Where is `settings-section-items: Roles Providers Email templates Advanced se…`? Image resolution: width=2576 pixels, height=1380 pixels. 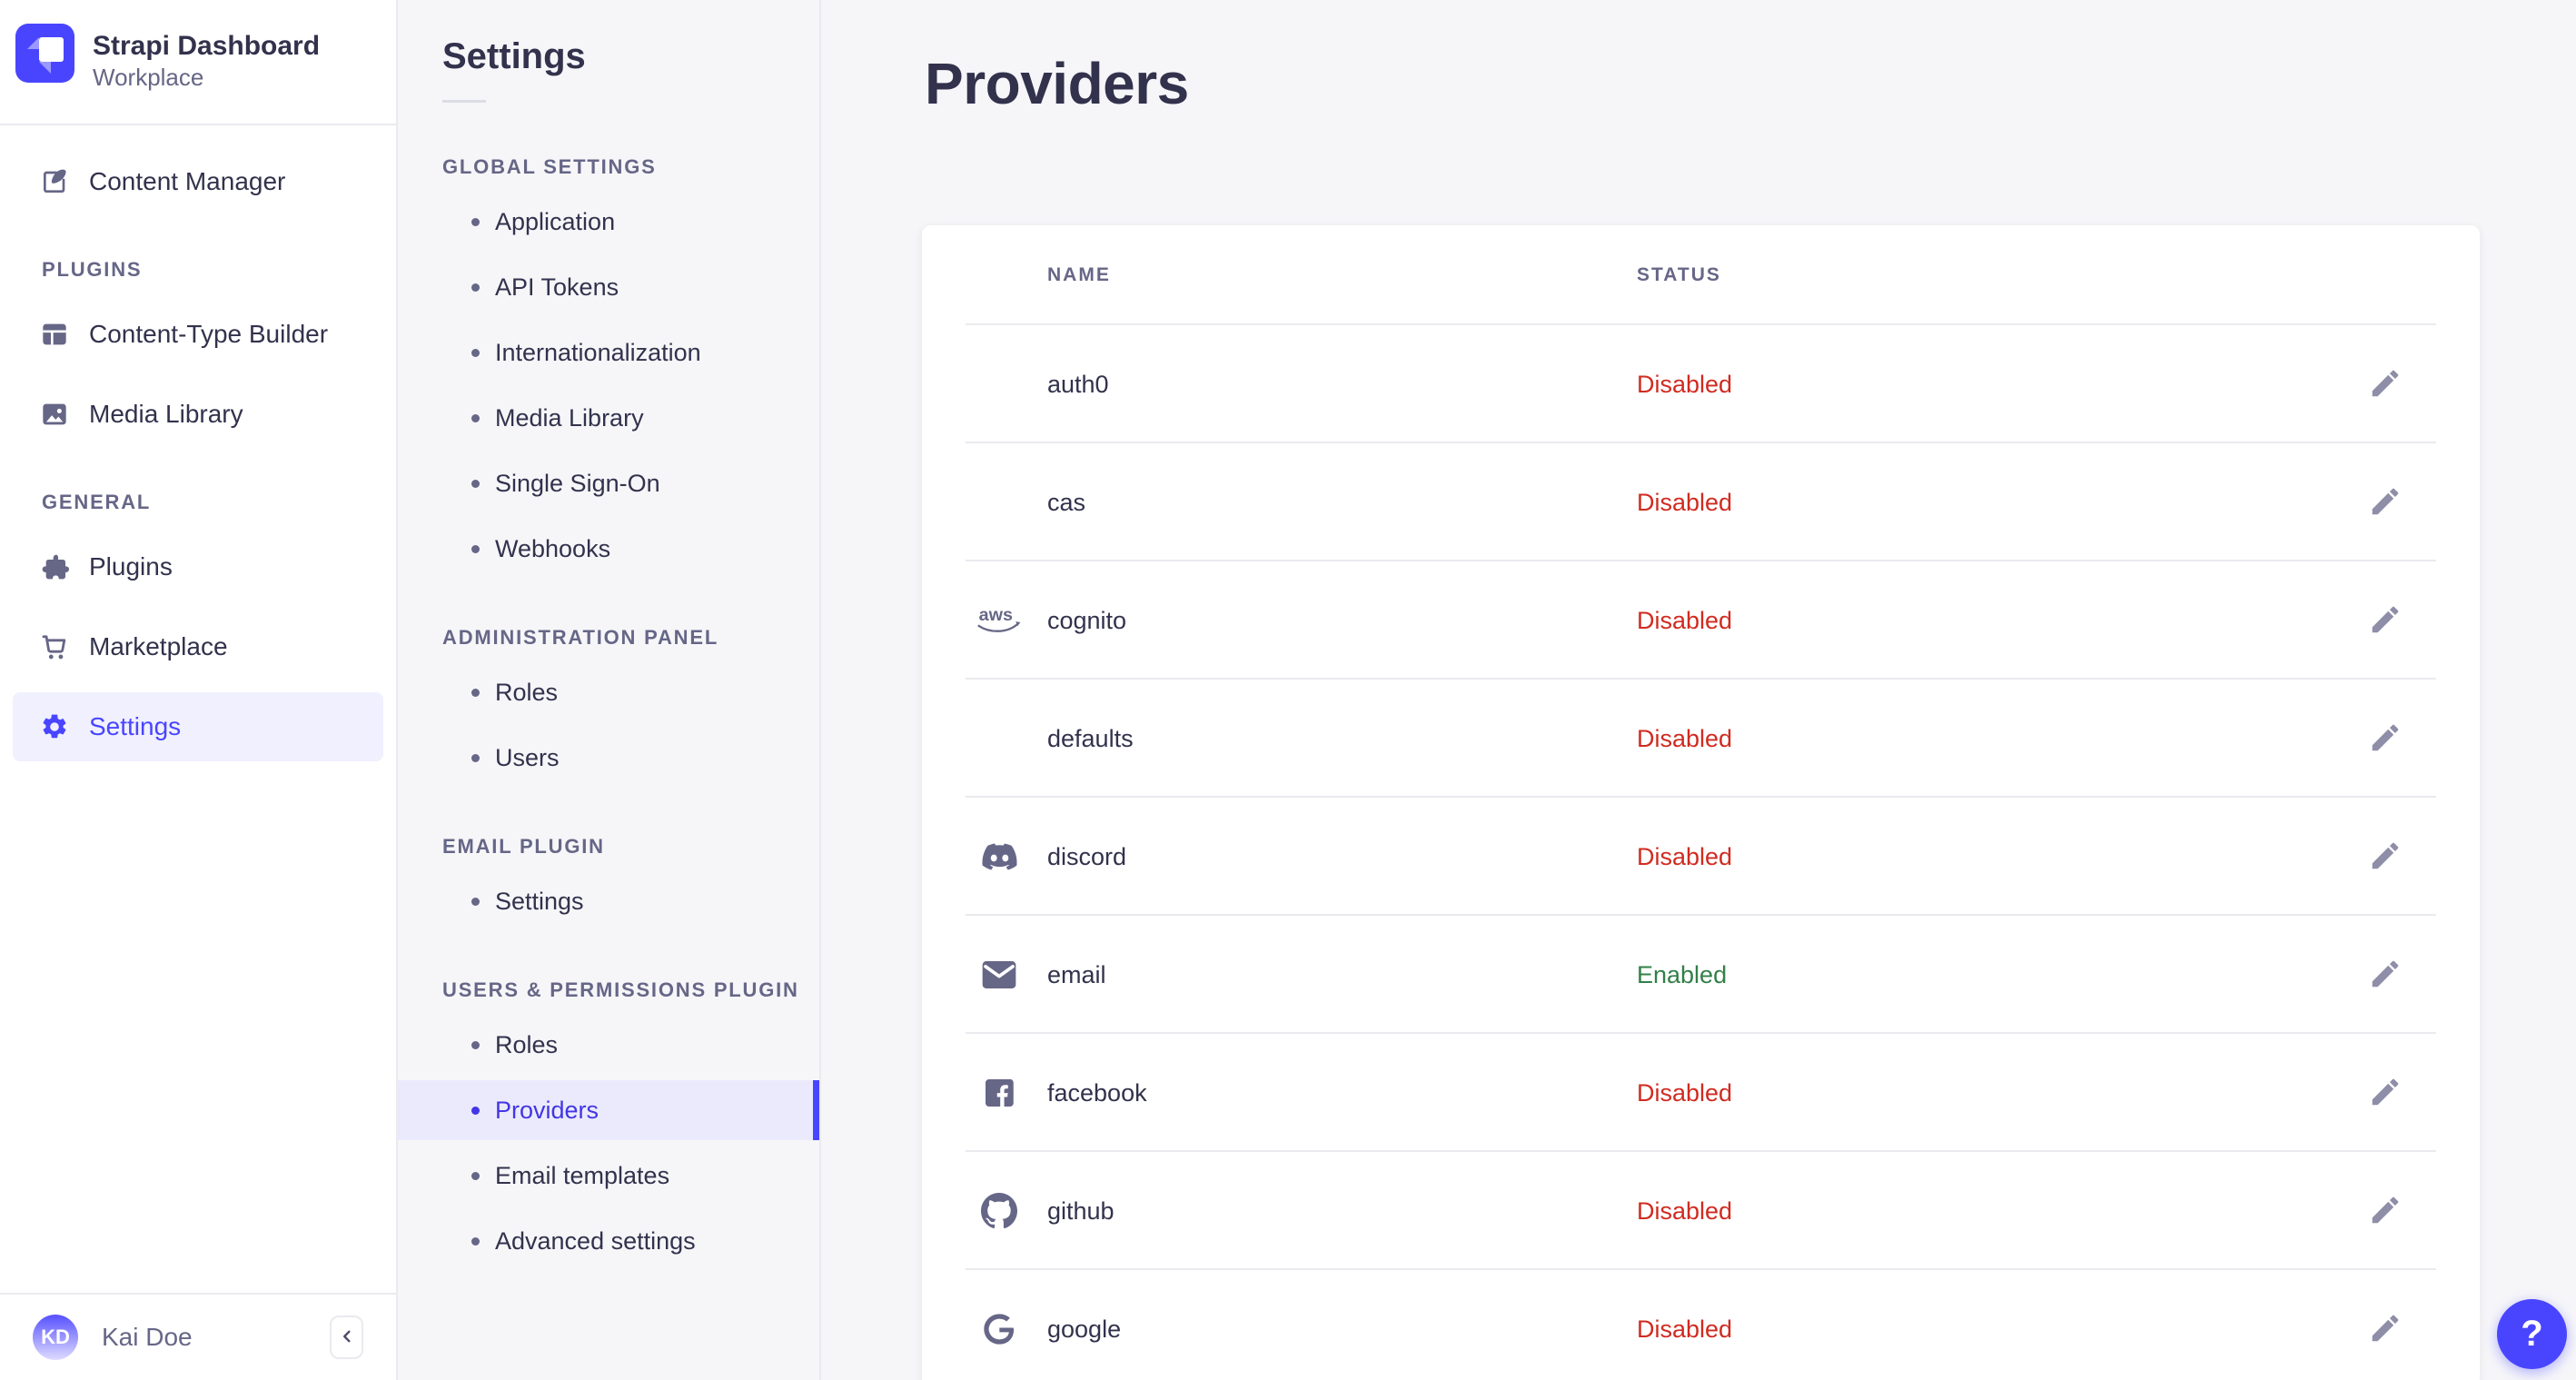
settings-section-items: Roles Providers Email templates Advanced se… is located at coordinates (608, 1143).